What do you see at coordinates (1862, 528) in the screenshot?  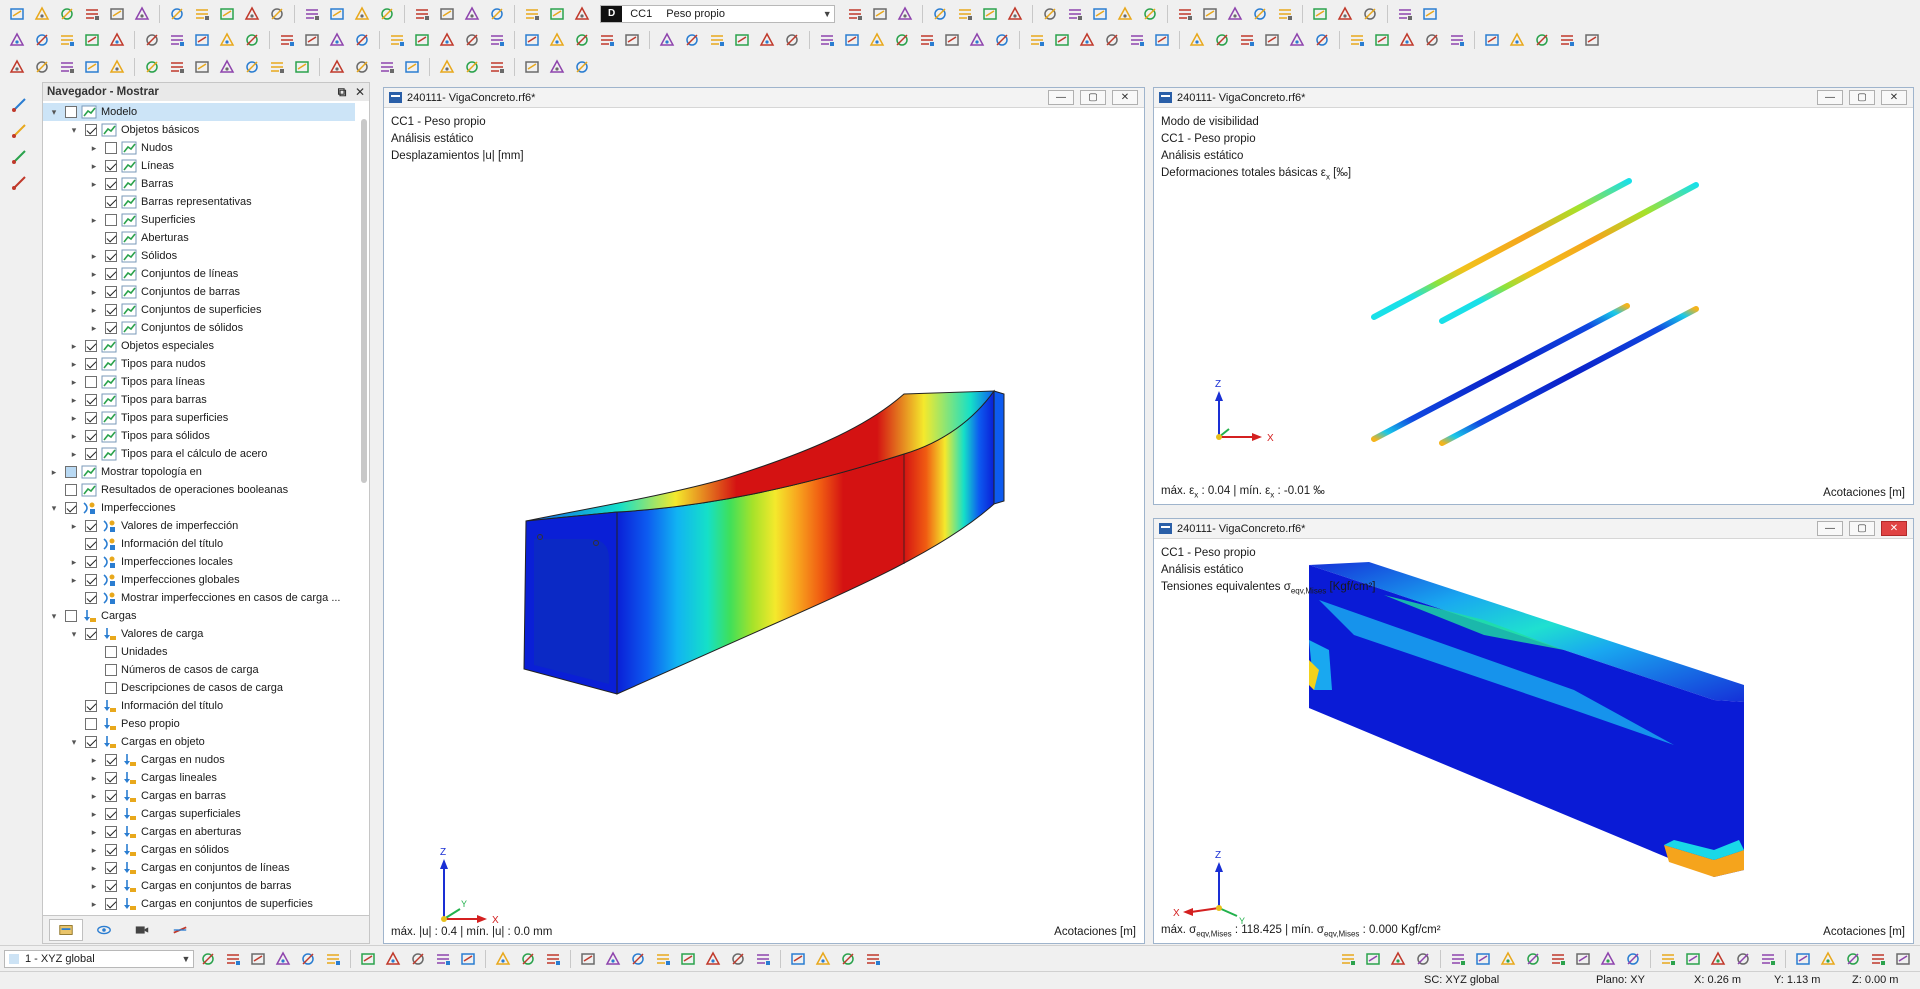 I see `maximize-button: ▢` at bounding box center [1862, 528].